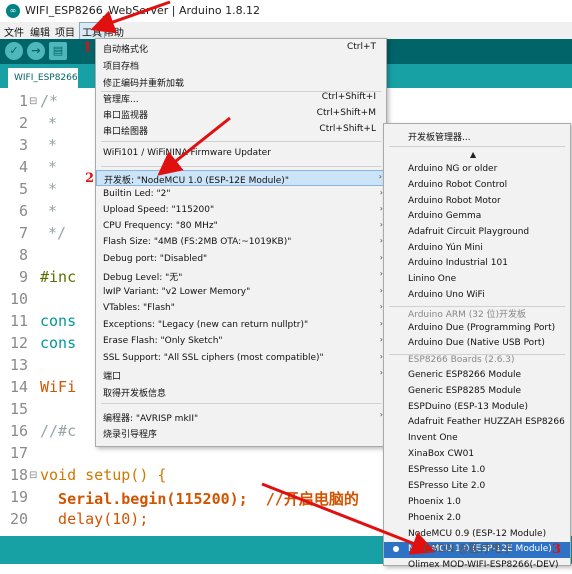 The width and height of the screenshot is (572, 574). I want to click on annotation-step-2: 2, so click(90, 178).